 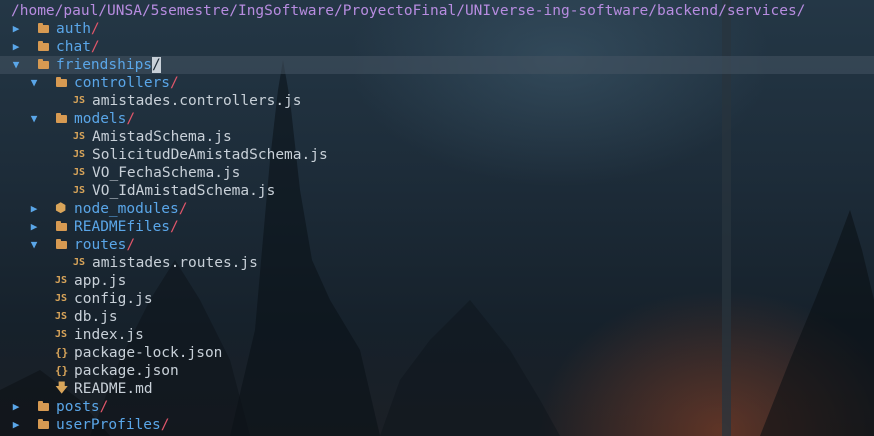 What do you see at coordinates (437, 209) in the screenshot?
I see `tree-dir-row: ▶ ⬢ node_modules/` at bounding box center [437, 209].